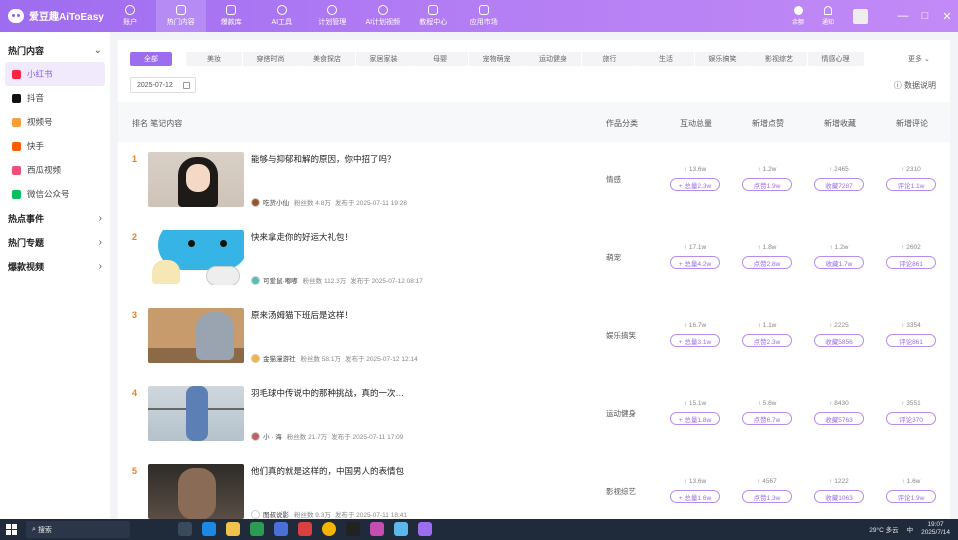  I want to click on metric-pill: + 总量3.1w, so click(695, 340).